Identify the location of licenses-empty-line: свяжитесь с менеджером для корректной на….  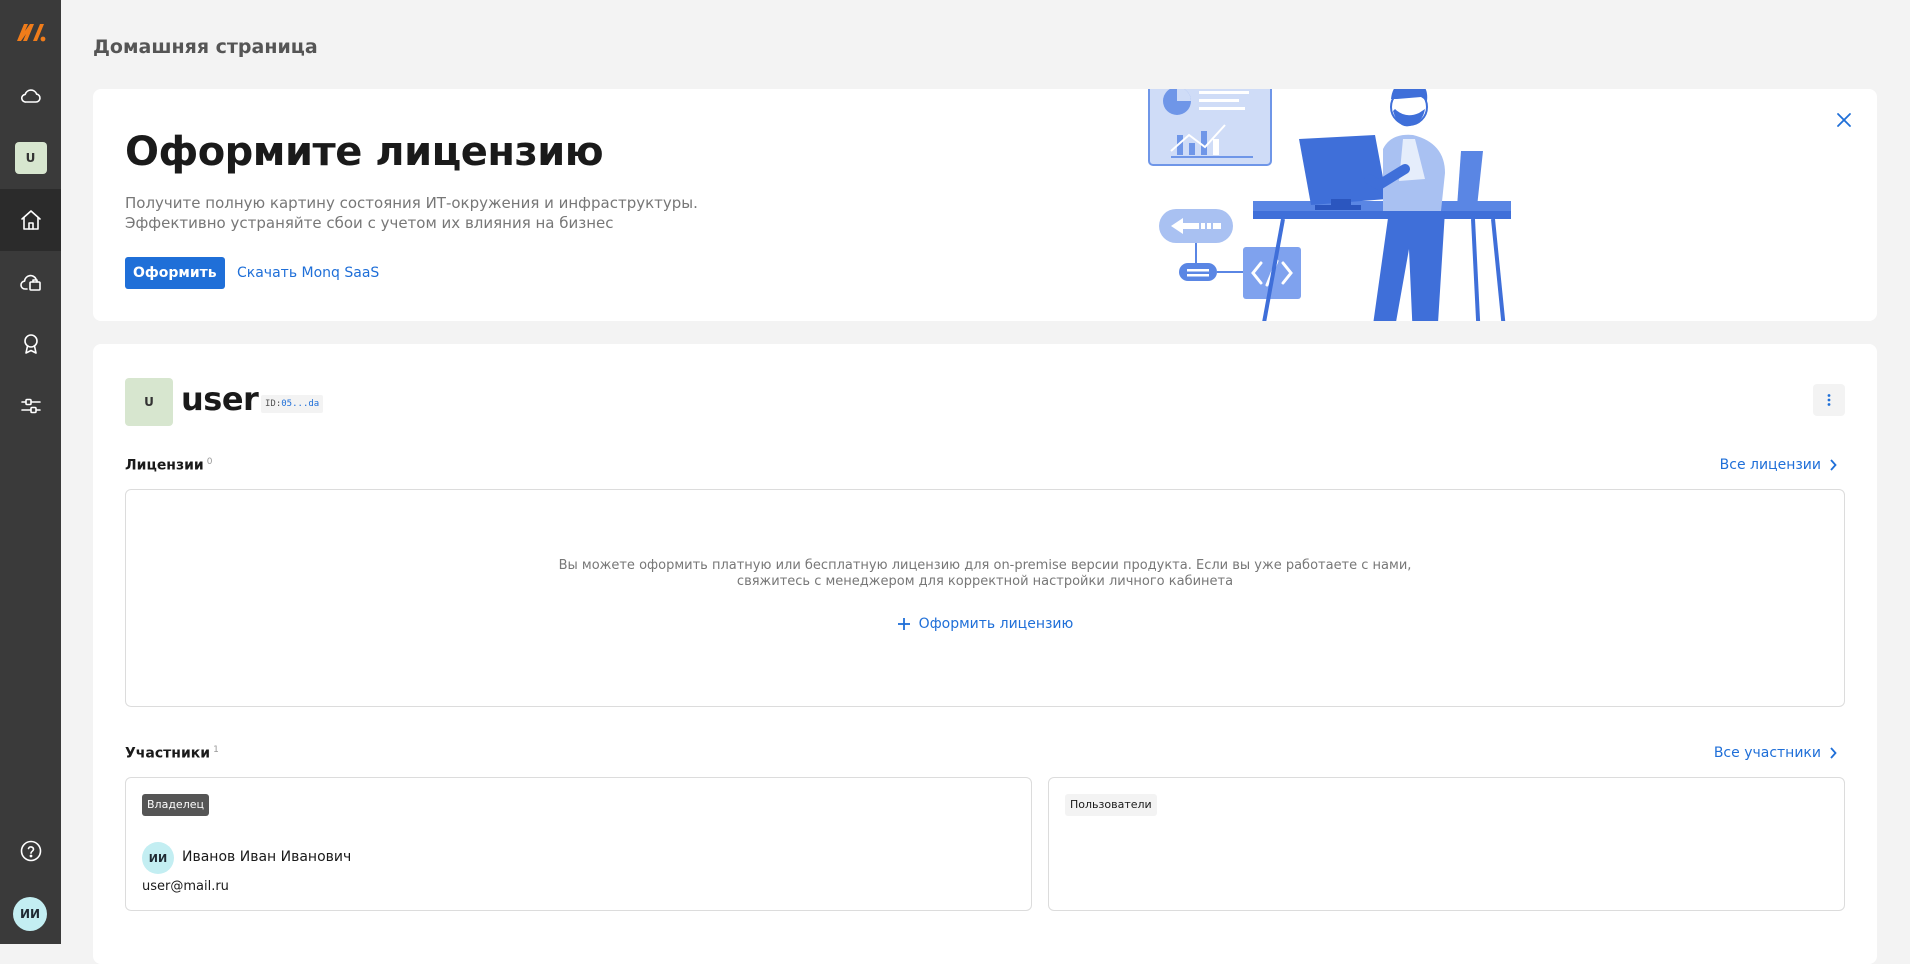
(985, 581).